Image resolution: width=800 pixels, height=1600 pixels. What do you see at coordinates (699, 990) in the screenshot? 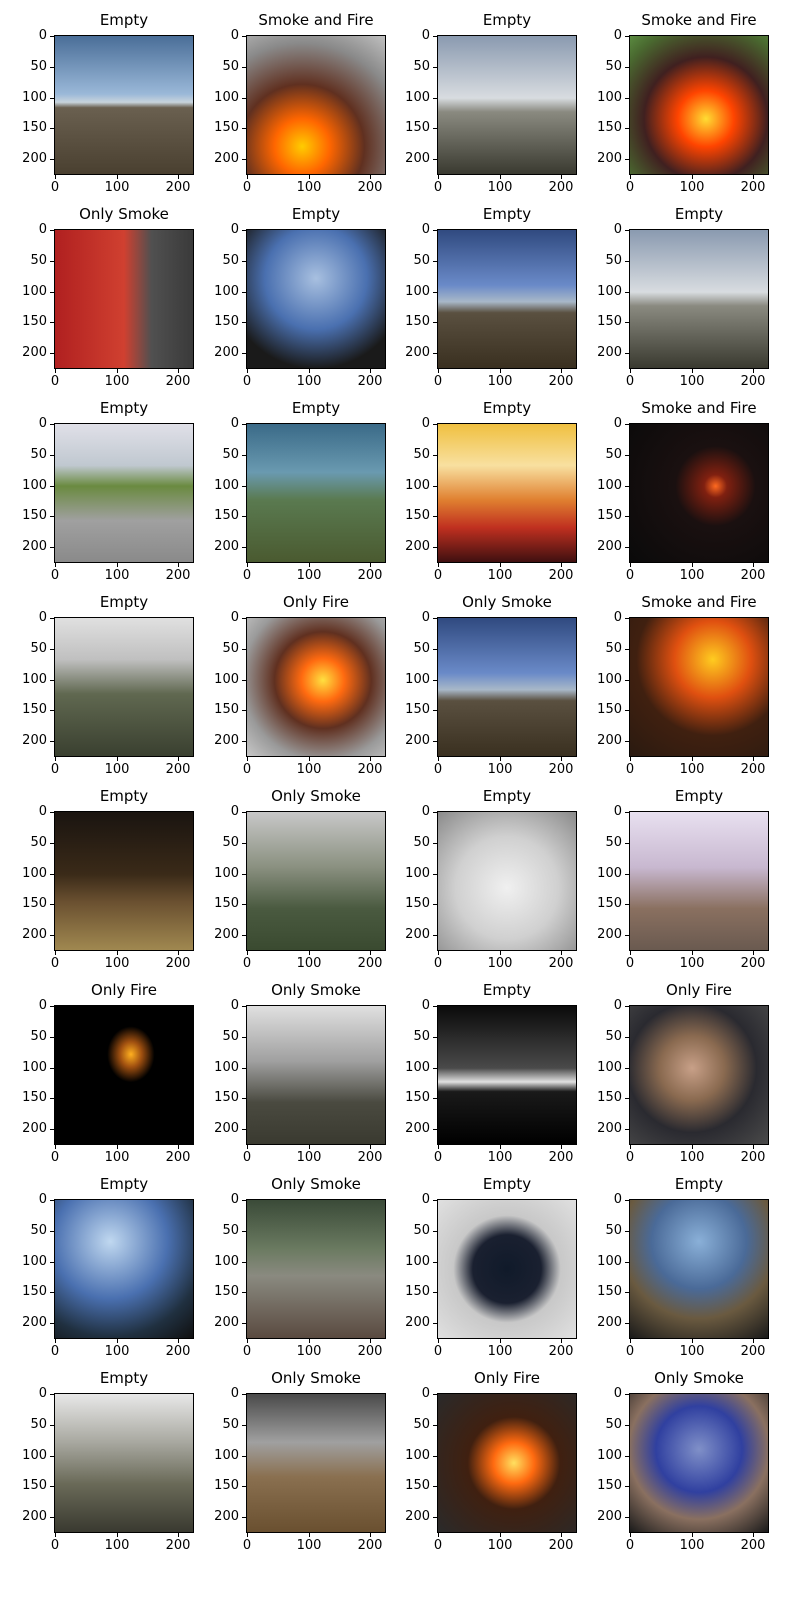
I see `panel-title: Only Fire` at bounding box center [699, 990].